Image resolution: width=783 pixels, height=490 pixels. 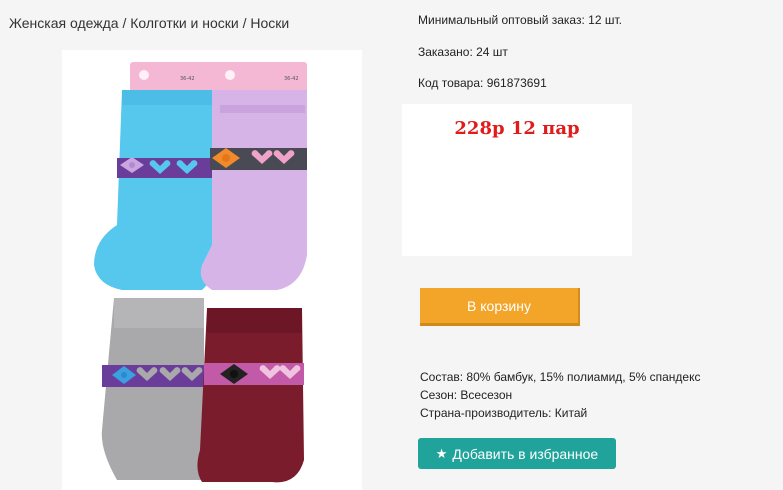 I want to click on add-to-cart-button: В корзину, so click(x=500, y=307).